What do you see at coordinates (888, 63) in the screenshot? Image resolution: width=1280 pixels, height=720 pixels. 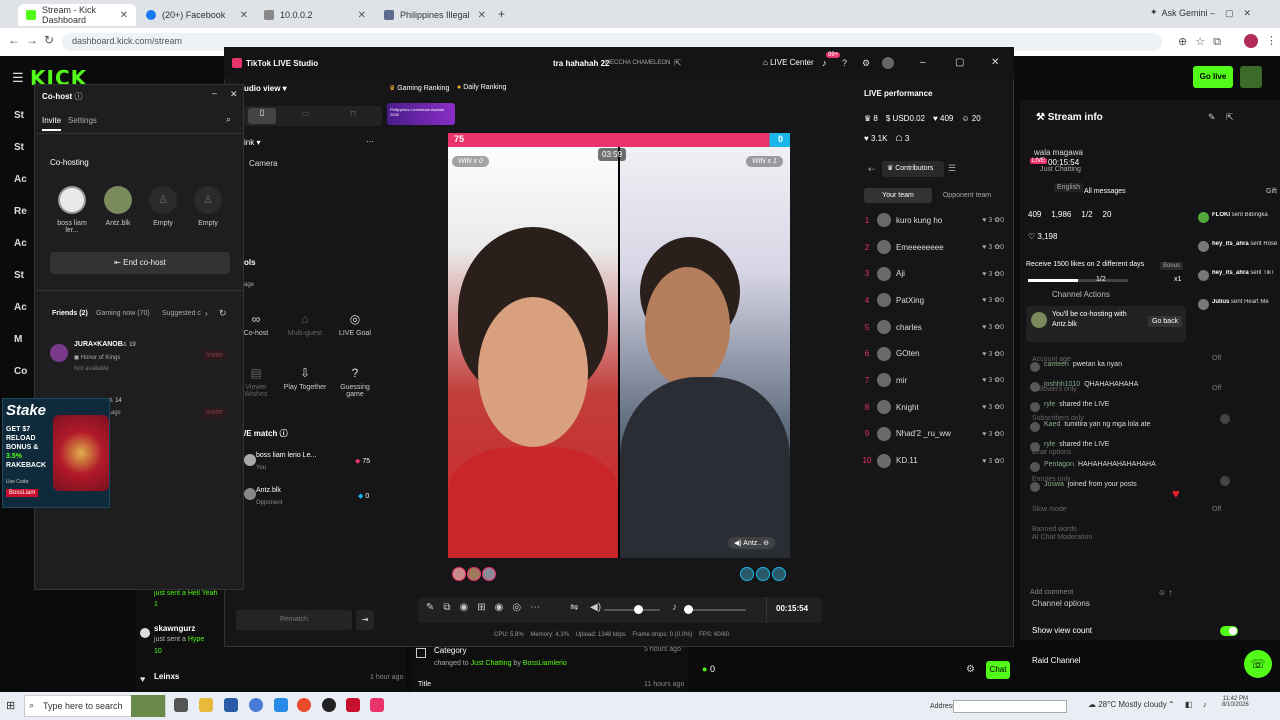 I see `avatar` at bounding box center [888, 63].